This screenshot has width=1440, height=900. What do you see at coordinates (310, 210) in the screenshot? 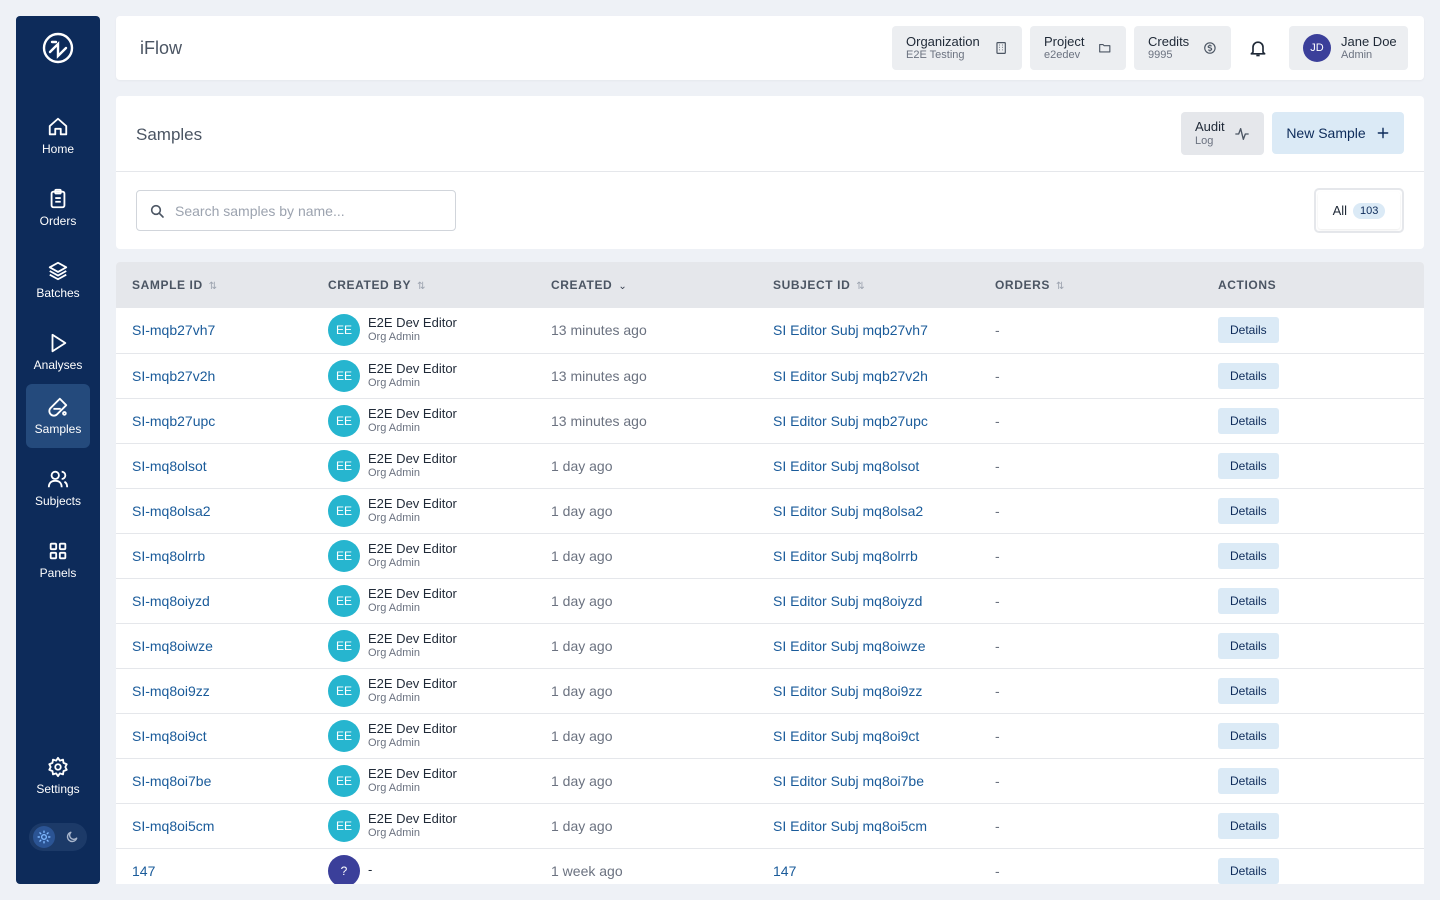
I see `search-input` at bounding box center [310, 210].